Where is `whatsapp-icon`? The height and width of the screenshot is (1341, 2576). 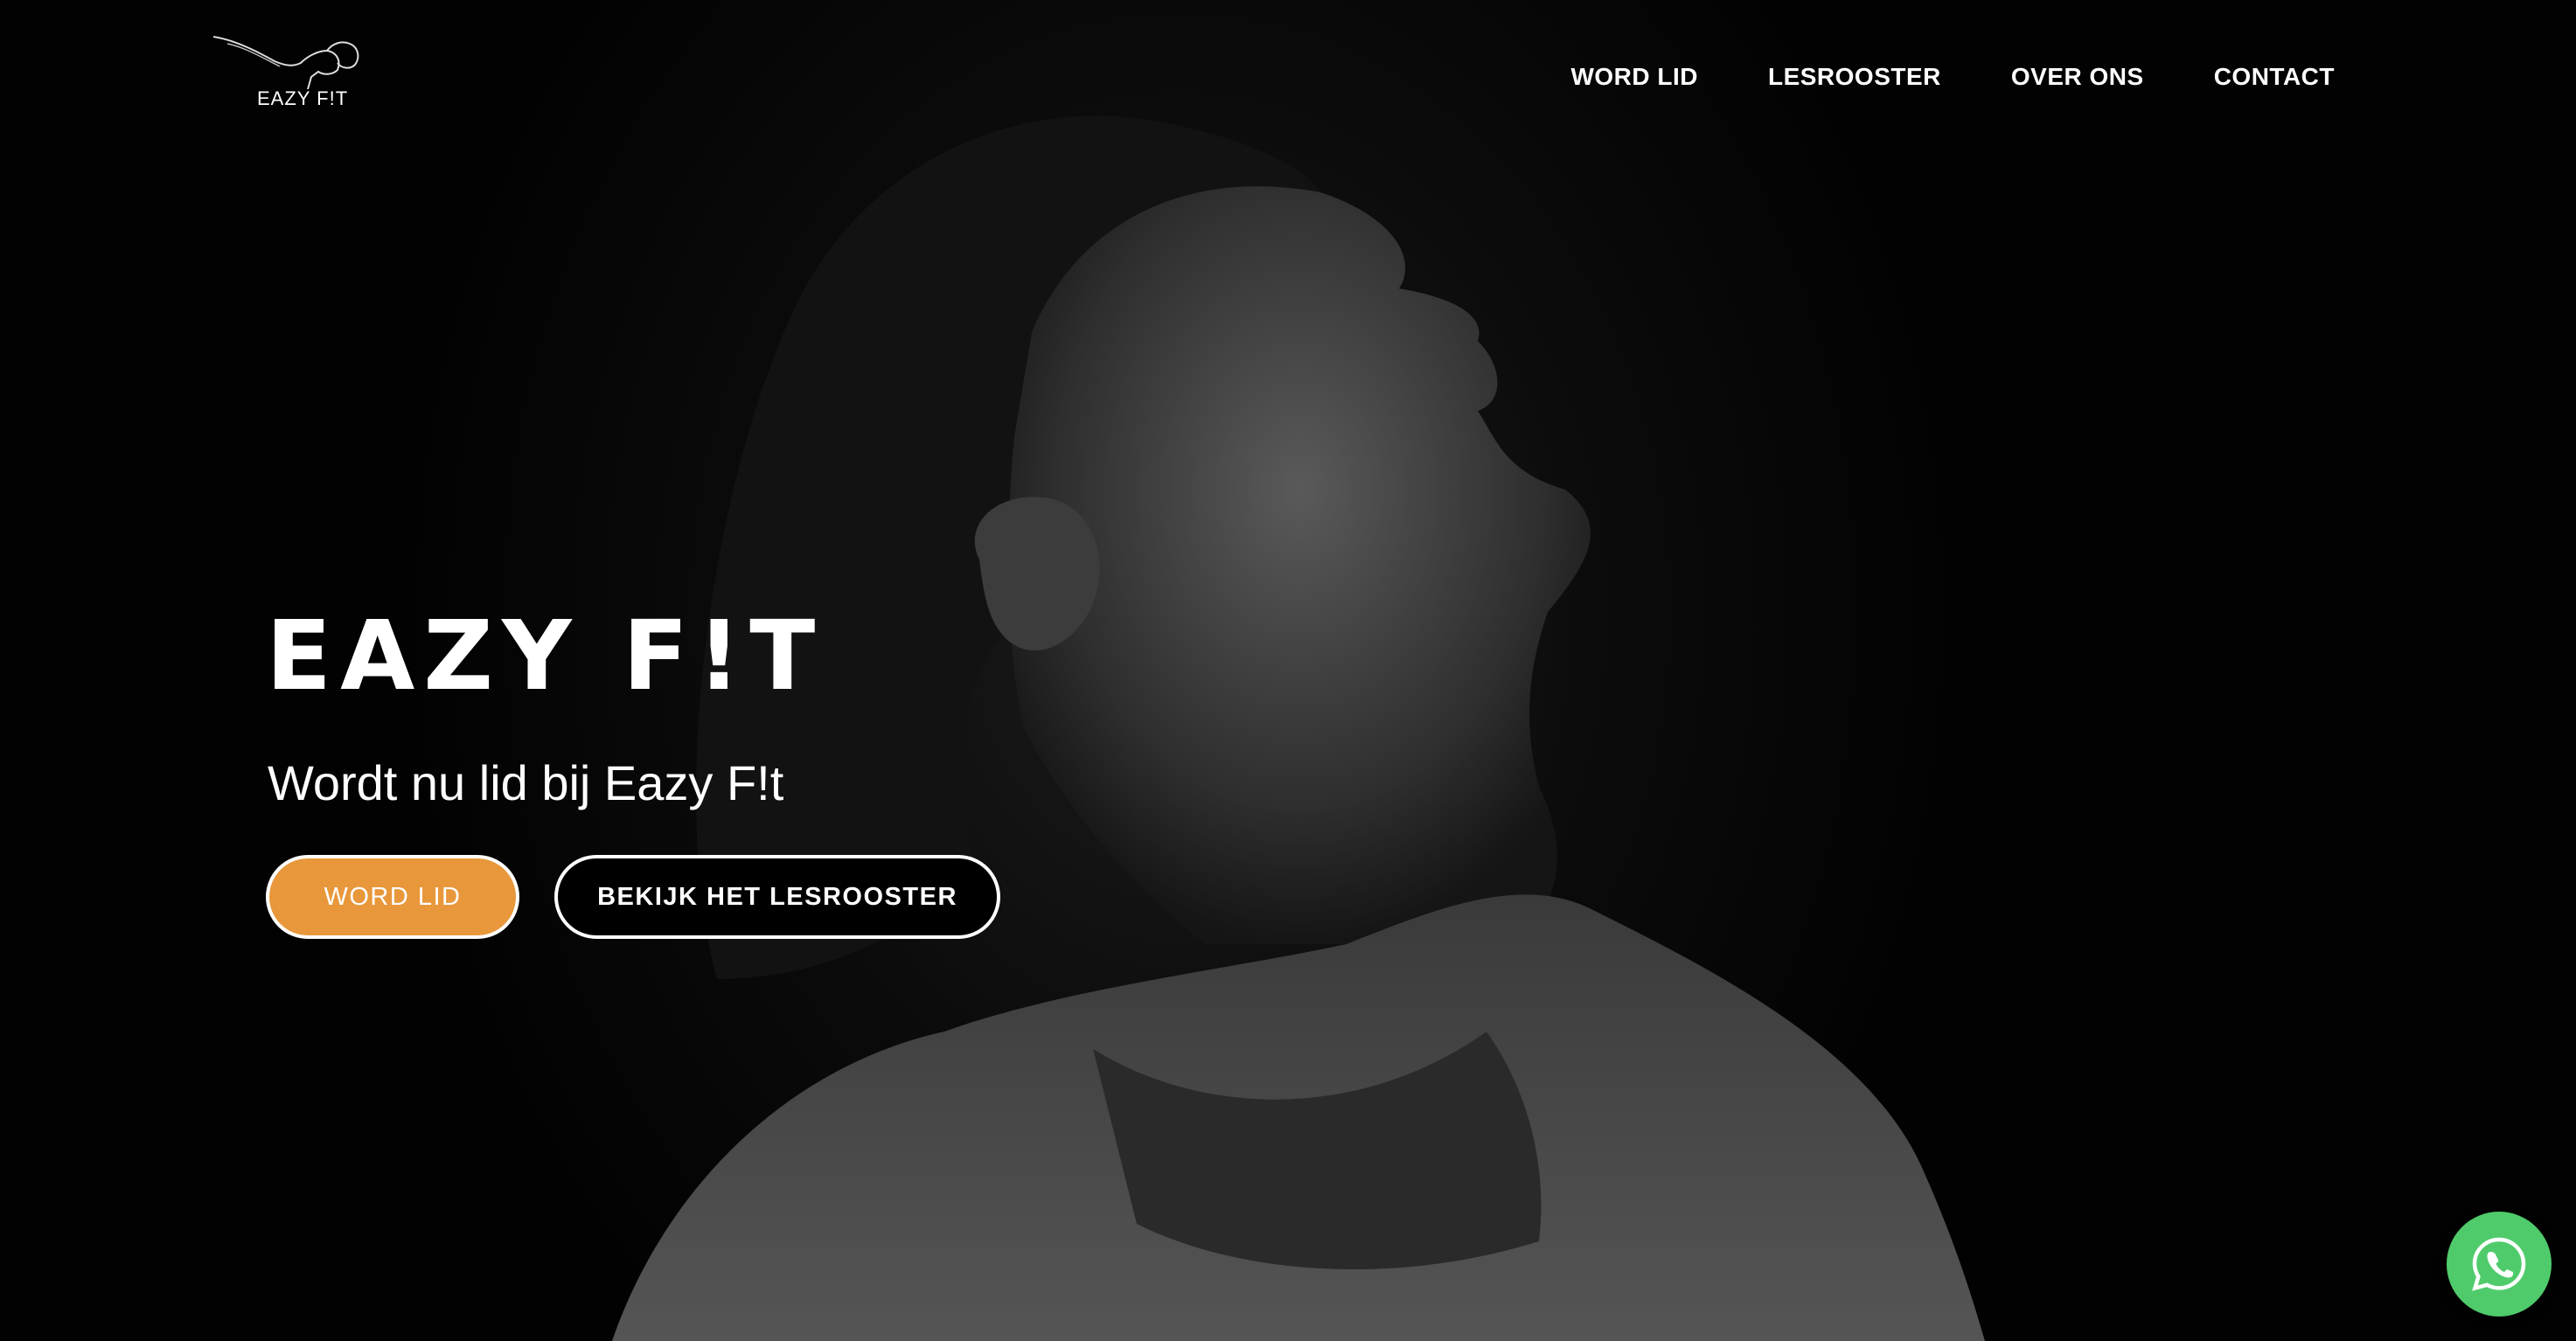
whatsapp-icon is located at coordinates (2499, 1264).